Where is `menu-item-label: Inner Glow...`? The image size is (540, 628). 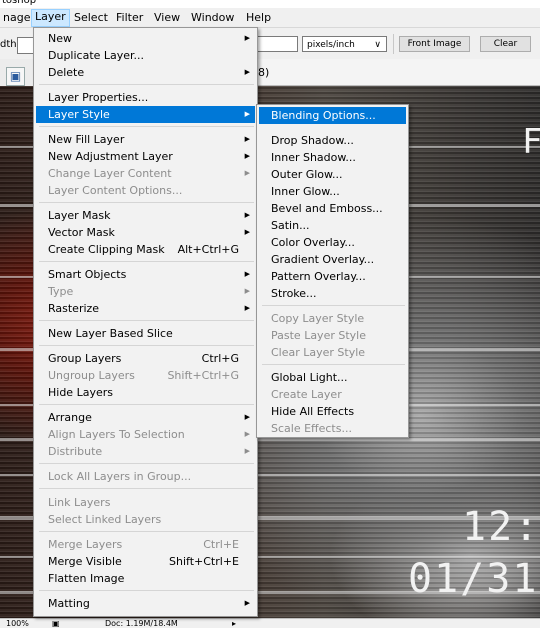
menu-item-label: Inner Glow... is located at coordinates (305, 191).